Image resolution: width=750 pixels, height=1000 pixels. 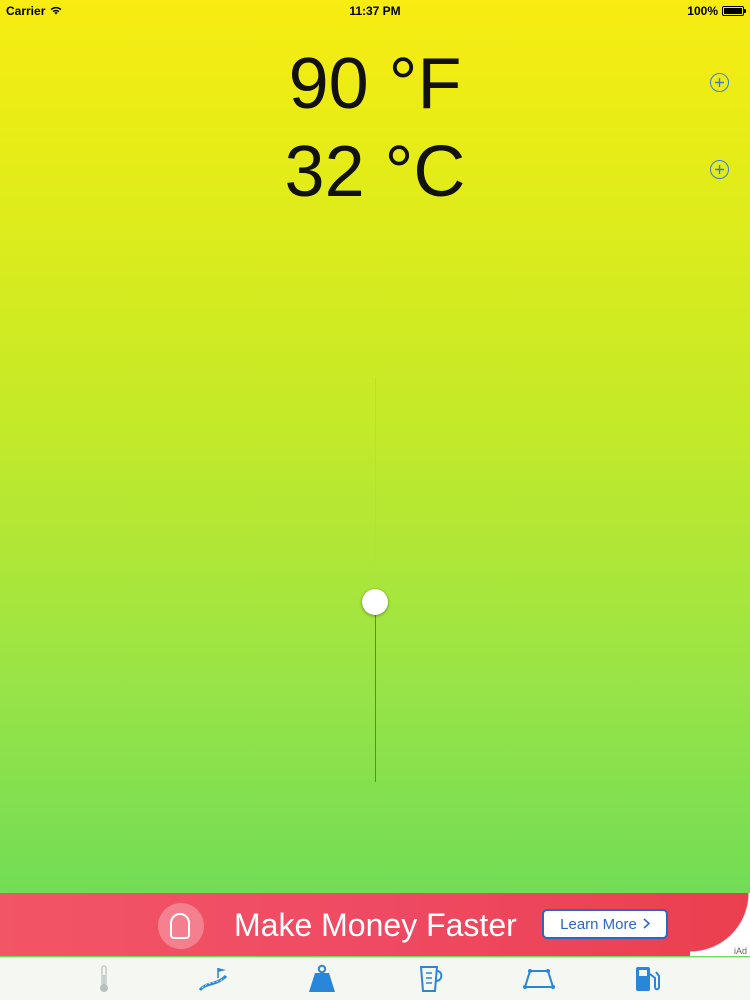 What do you see at coordinates (375, 489) in the screenshot?
I see `slider-track-upper` at bounding box center [375, 489].